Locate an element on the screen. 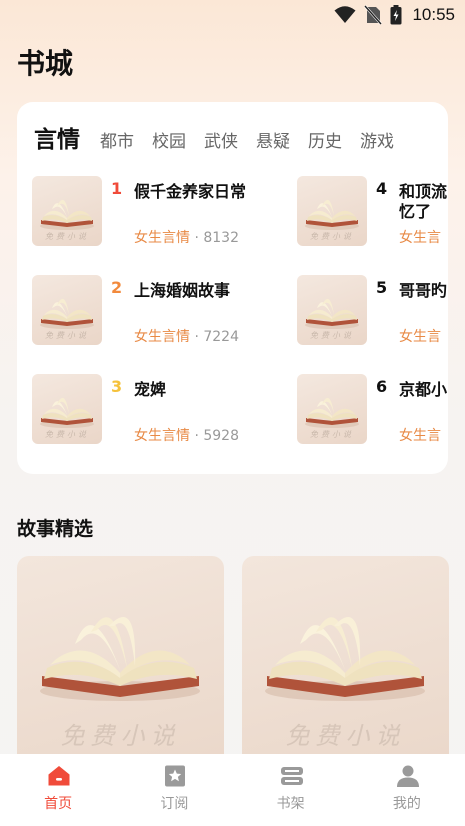 This screenshot has height=826, width=465. nav-home-label: 首页 is located at coordinates (58, 804).